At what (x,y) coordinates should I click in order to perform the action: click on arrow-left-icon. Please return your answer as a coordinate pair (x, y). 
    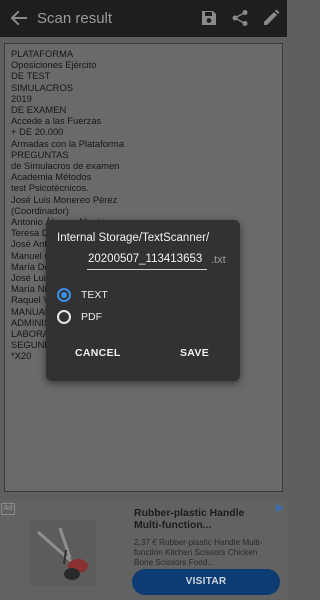
    Looking at the image, I should click on (19, 18).